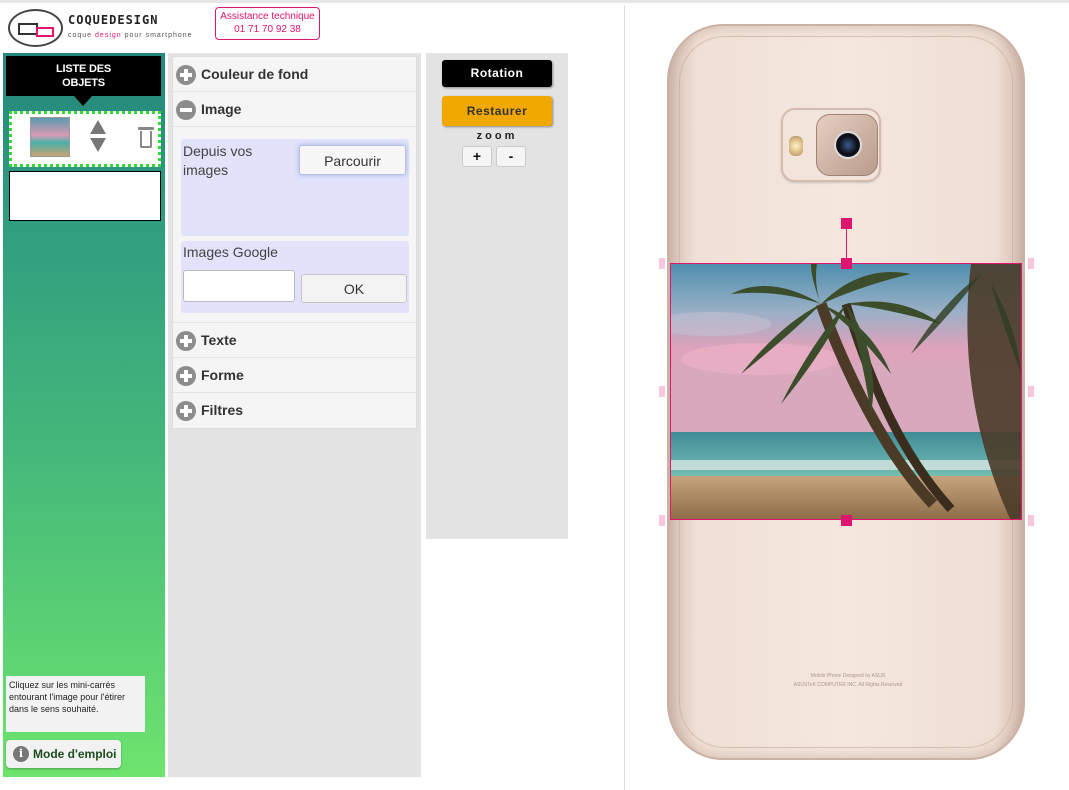 The image size is (1069, 790). Describe the element at coordinates (218, 160) in the screenshot. I see `upload-label: Depuis vos images` at that location.